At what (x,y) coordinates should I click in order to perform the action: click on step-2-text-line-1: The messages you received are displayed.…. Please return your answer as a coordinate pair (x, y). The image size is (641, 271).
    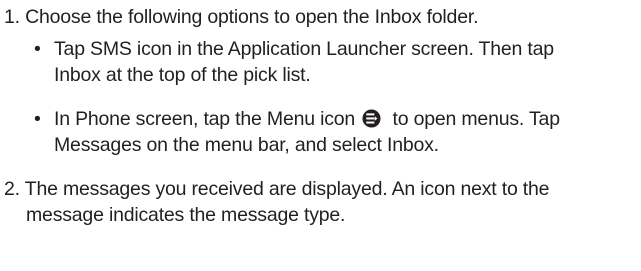
    Looking at the image, I should click on (287, 189).